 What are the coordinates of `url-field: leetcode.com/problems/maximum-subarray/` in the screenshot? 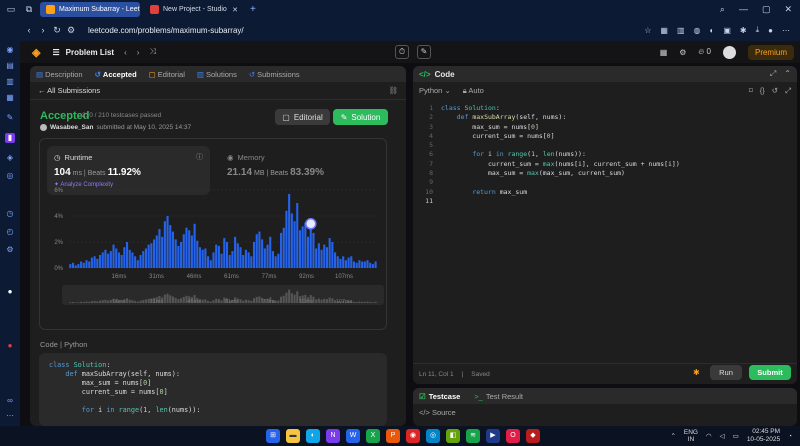 It's located at (166, 30).